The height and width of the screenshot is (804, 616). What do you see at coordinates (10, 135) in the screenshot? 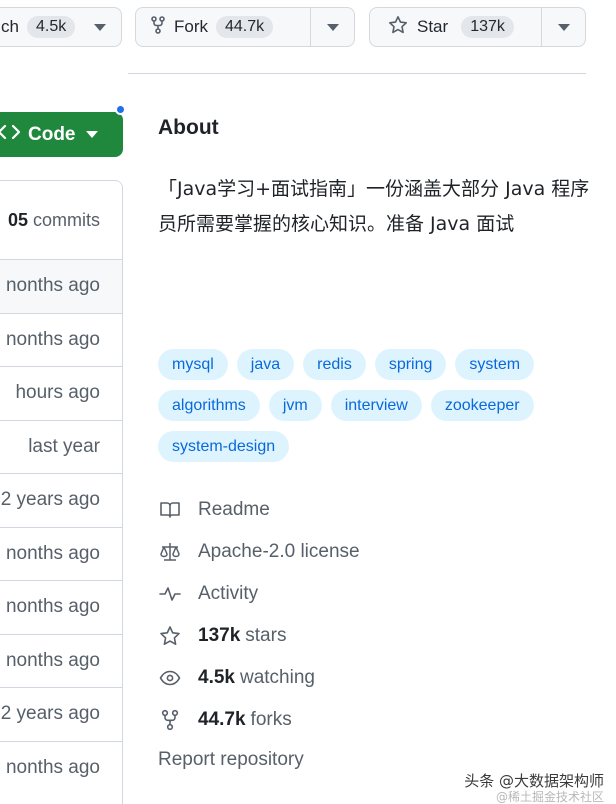
I see `code-icon` at bounding box center [10, 135].